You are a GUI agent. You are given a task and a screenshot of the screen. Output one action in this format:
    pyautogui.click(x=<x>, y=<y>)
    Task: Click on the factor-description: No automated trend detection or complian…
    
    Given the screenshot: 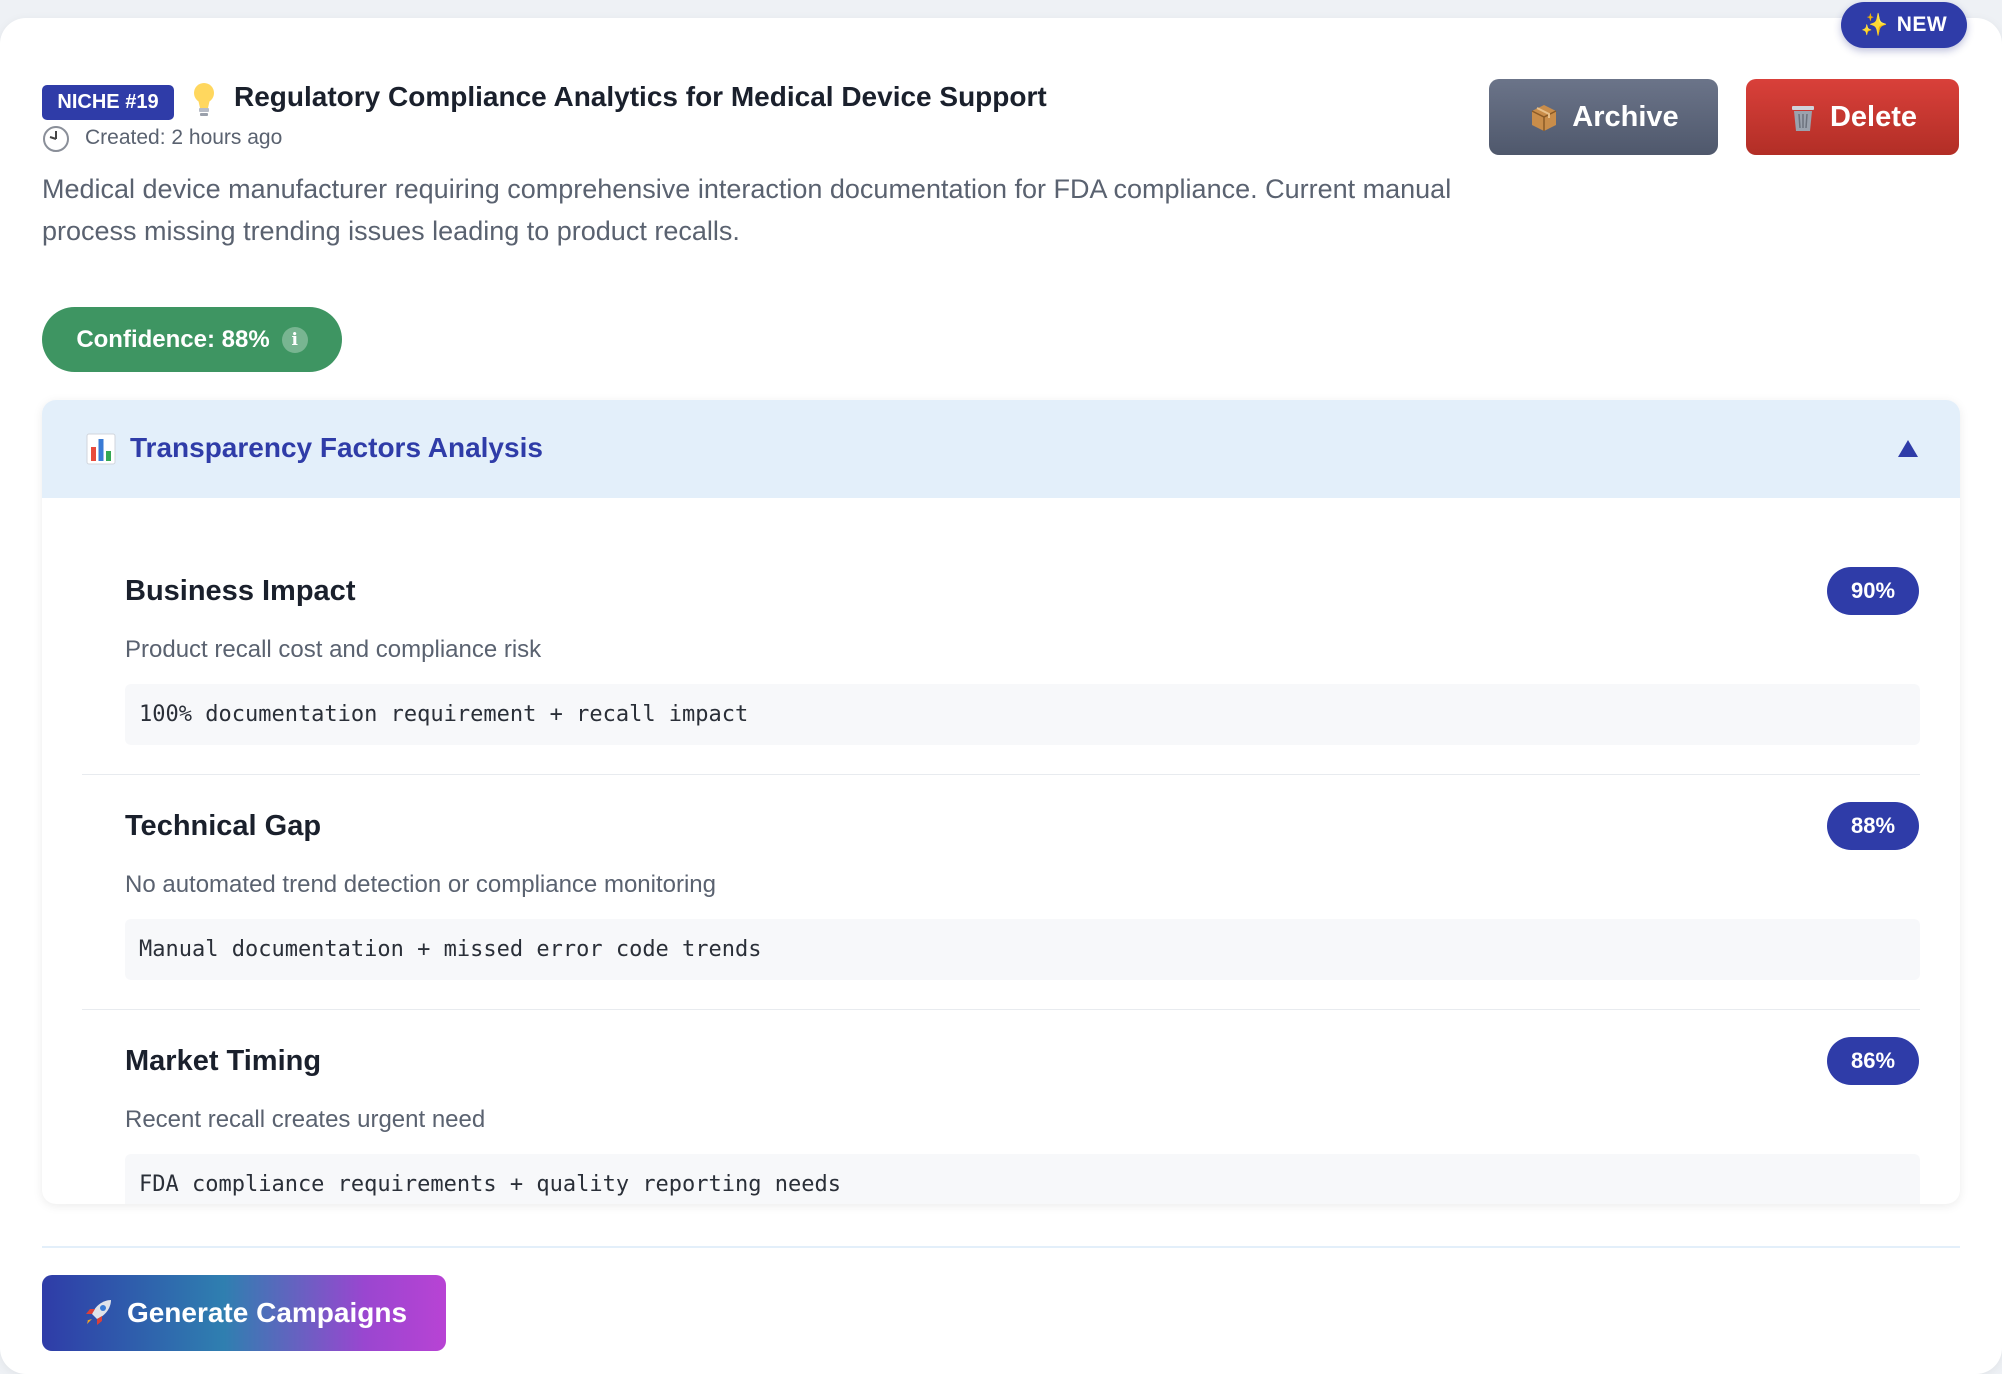 What is the action you would take?
    pyautogui.click(x=420, y=884)
    